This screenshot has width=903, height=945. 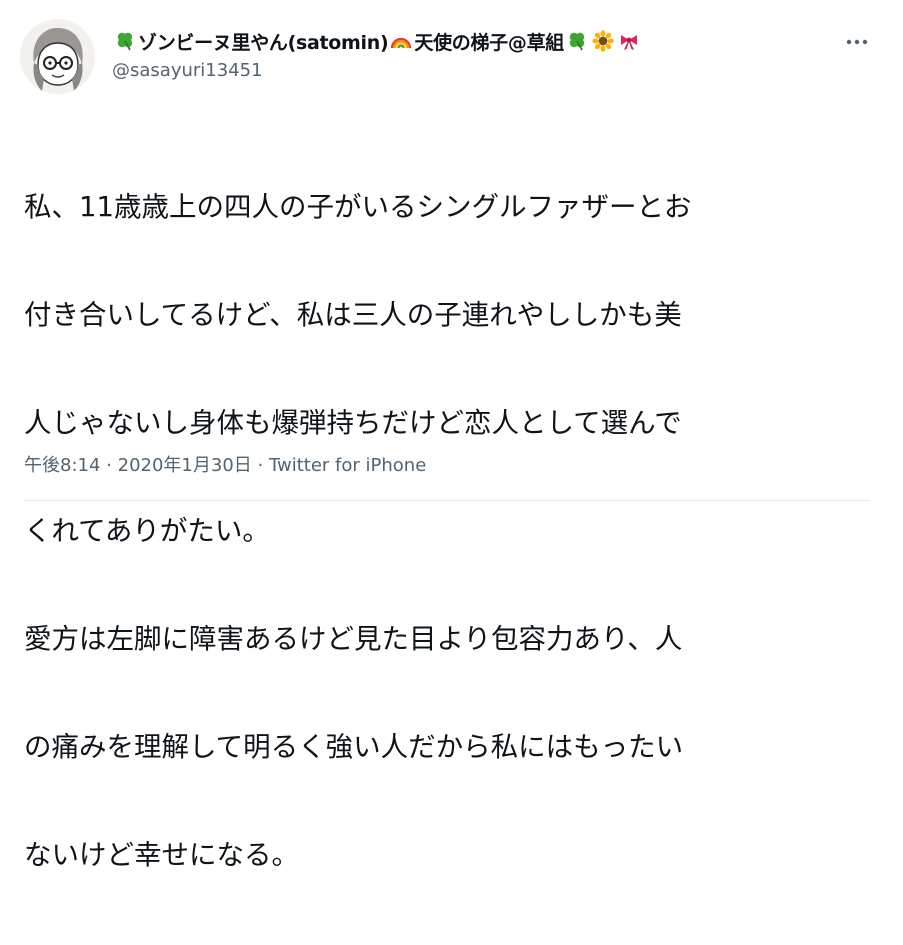 What do you see at coordinates (347, 465) in the screenshot?
I see `tweet-source: Twitter for iPhone` at bounding box center [347, 465].